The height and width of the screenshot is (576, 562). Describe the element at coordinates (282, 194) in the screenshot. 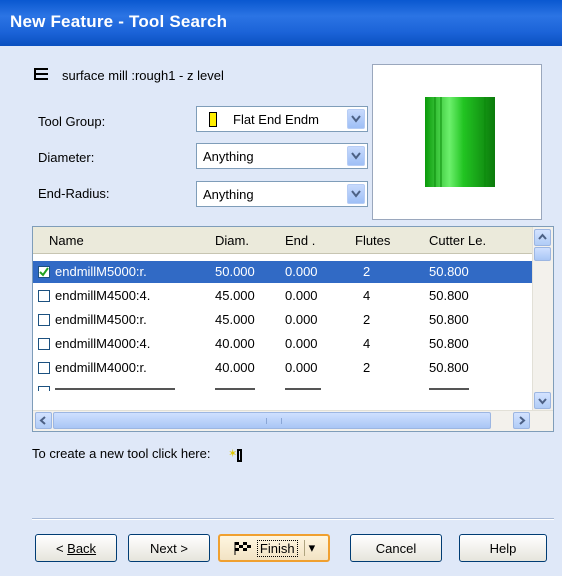

I see `end-radius-select: Anything` at that location.